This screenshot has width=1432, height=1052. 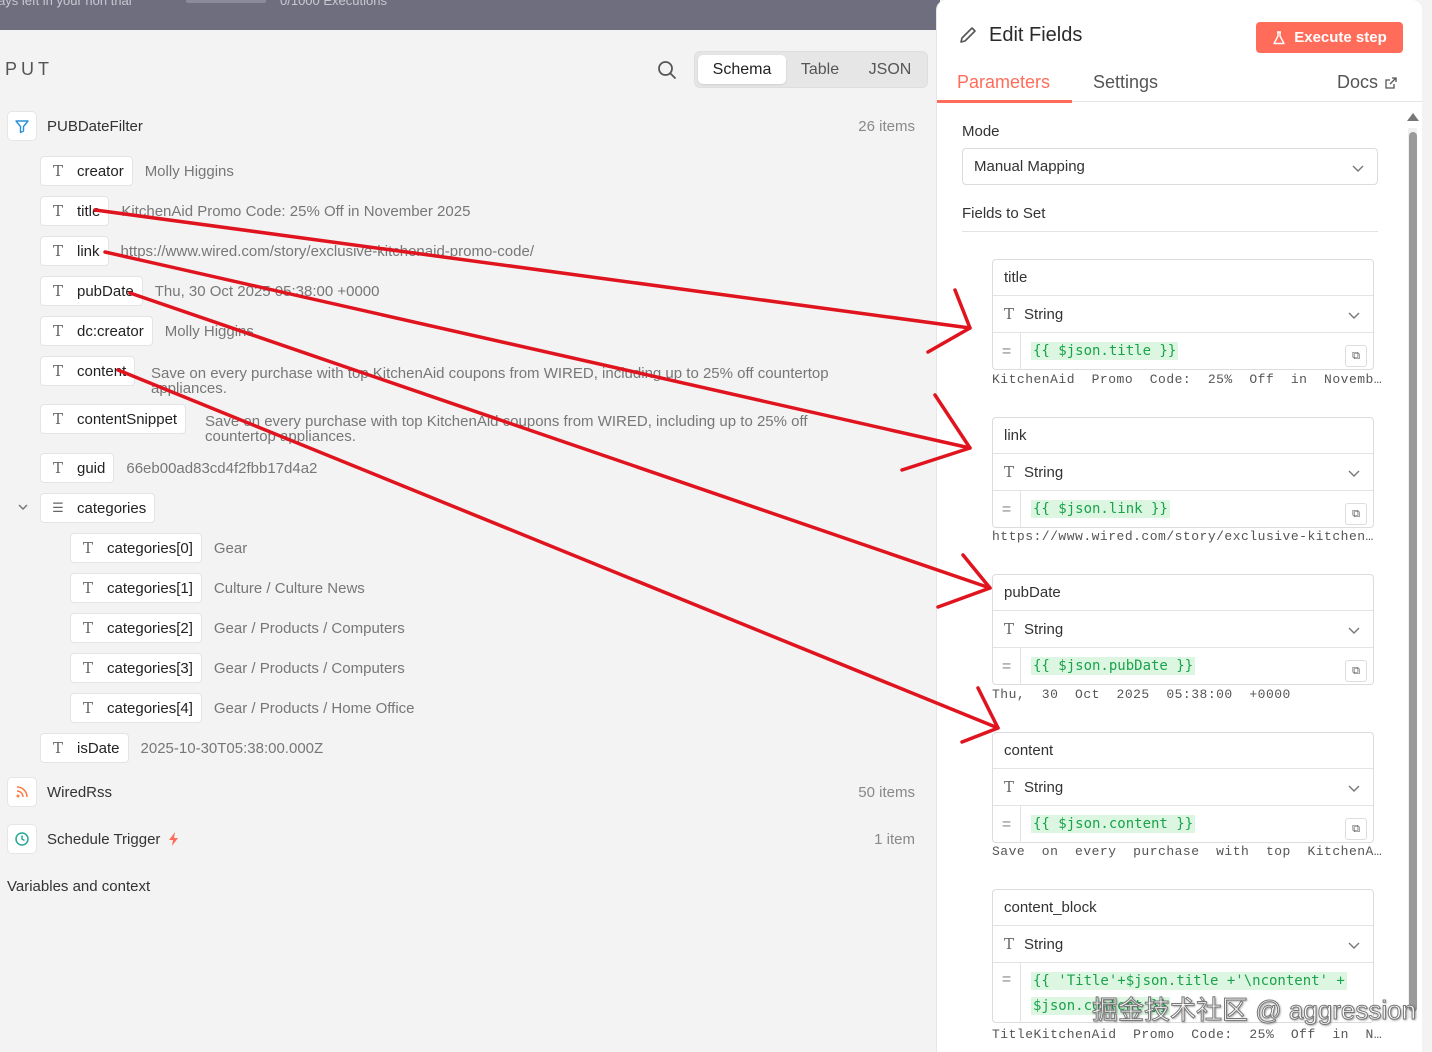 I want to click on tab-schema: Schema, so click(x=742, y=69).